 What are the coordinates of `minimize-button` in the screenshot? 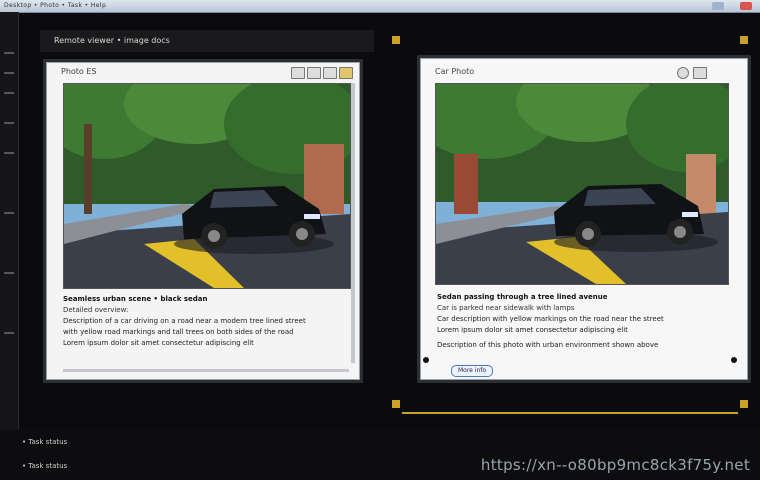 It's located at (718, 6).